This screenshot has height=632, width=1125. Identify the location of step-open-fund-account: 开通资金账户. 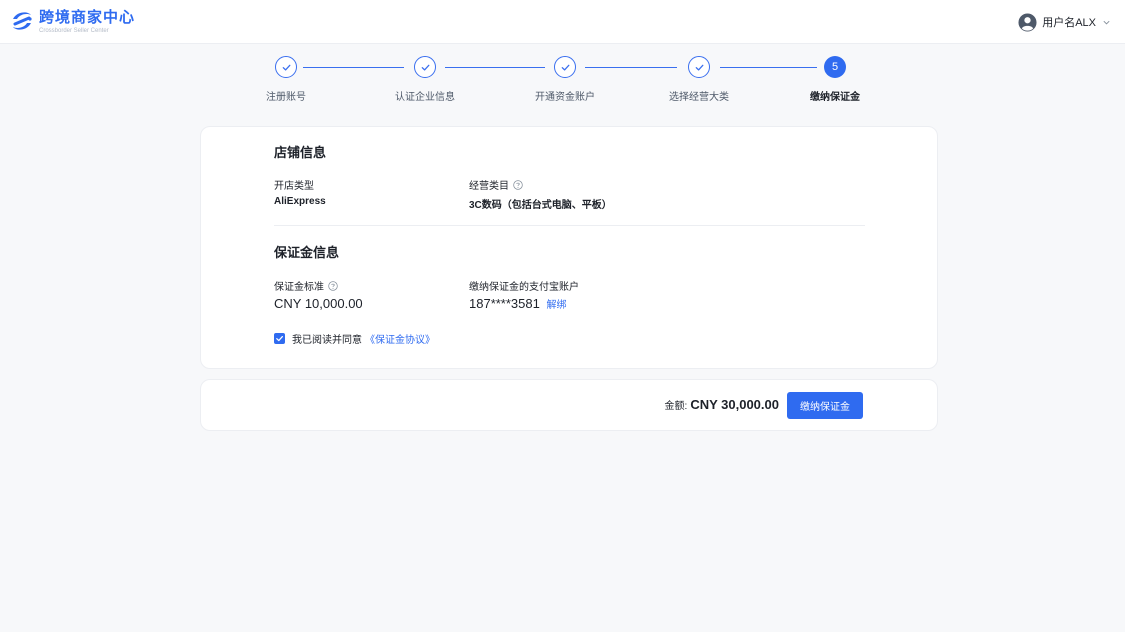
(565, 79).